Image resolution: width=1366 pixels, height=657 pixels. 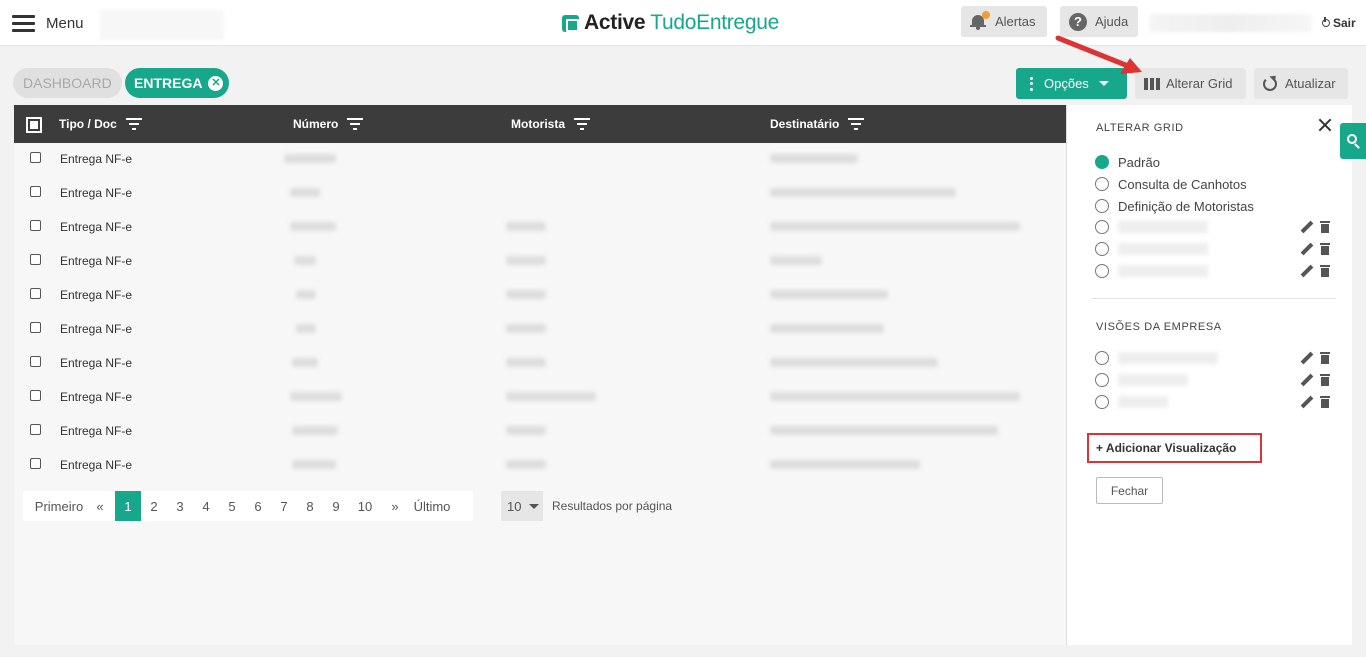 What do you see at coordinates (180, 506) in the screenshot?
I see `page-link: 3` at bounding box center [180, 506].